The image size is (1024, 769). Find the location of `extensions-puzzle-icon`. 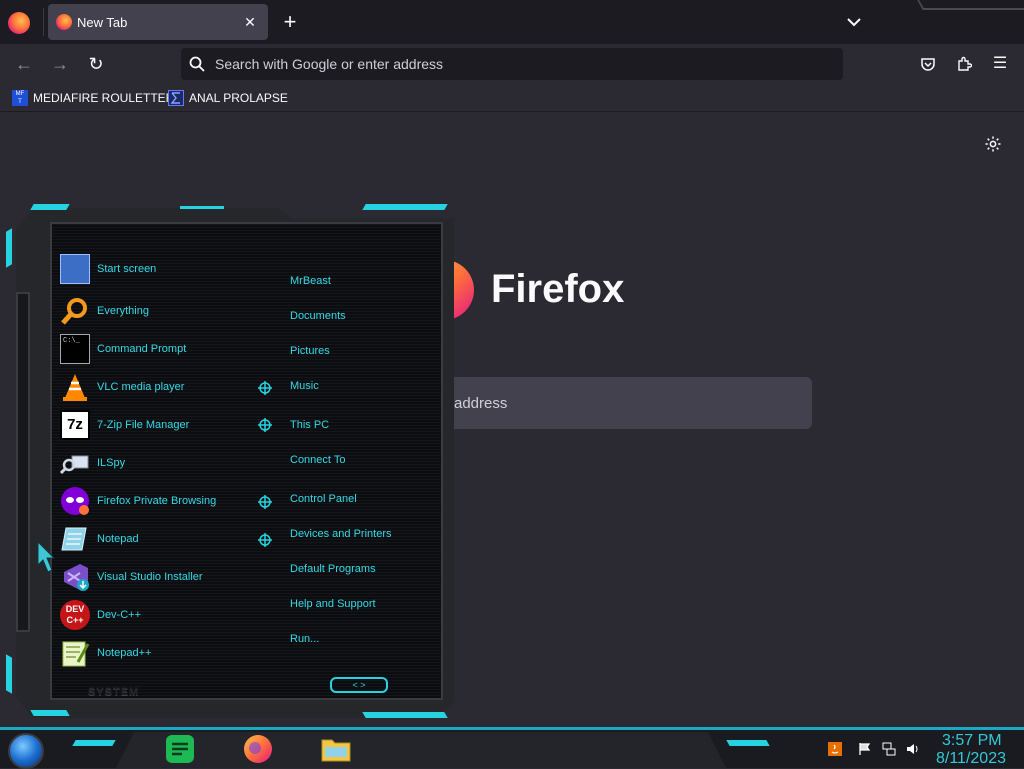

extensions-puzzle-icon is located at coordinates (964, 64).